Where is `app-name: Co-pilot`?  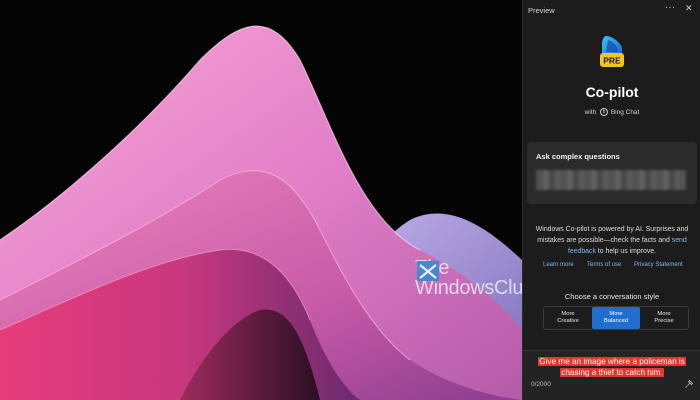
app-name: Co-pilot is located at coordinates (612, 92).